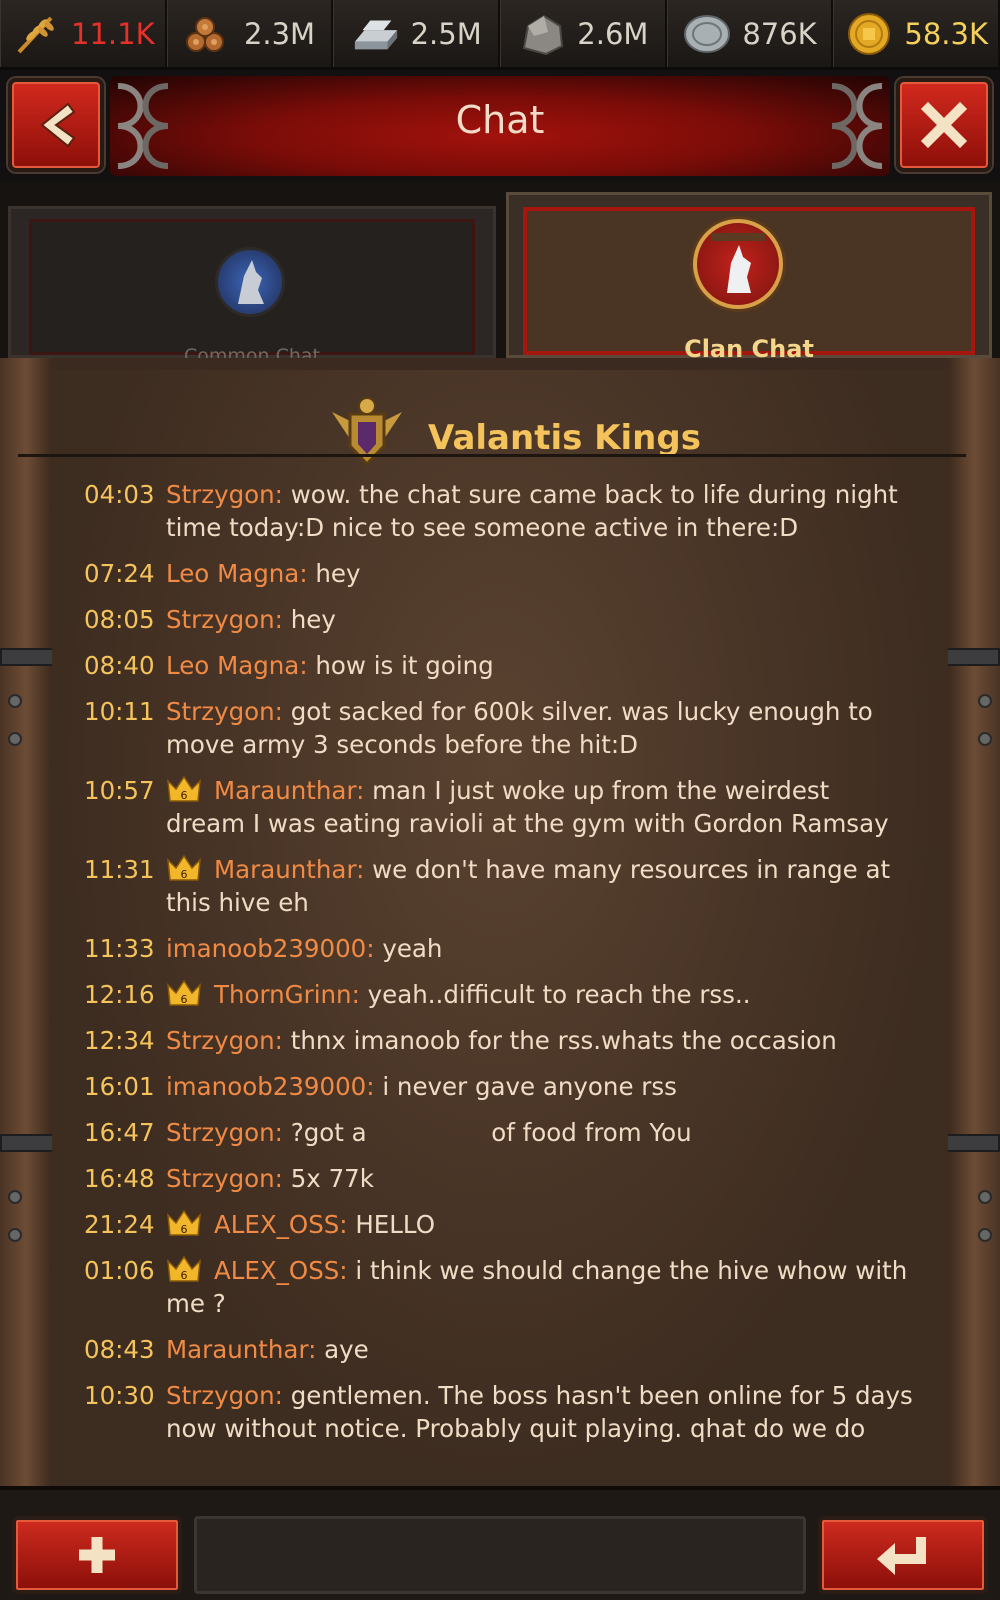 This screenshot has width=1000, height=1600. I want to click on message-text: HELLO, so click(395, 1224).